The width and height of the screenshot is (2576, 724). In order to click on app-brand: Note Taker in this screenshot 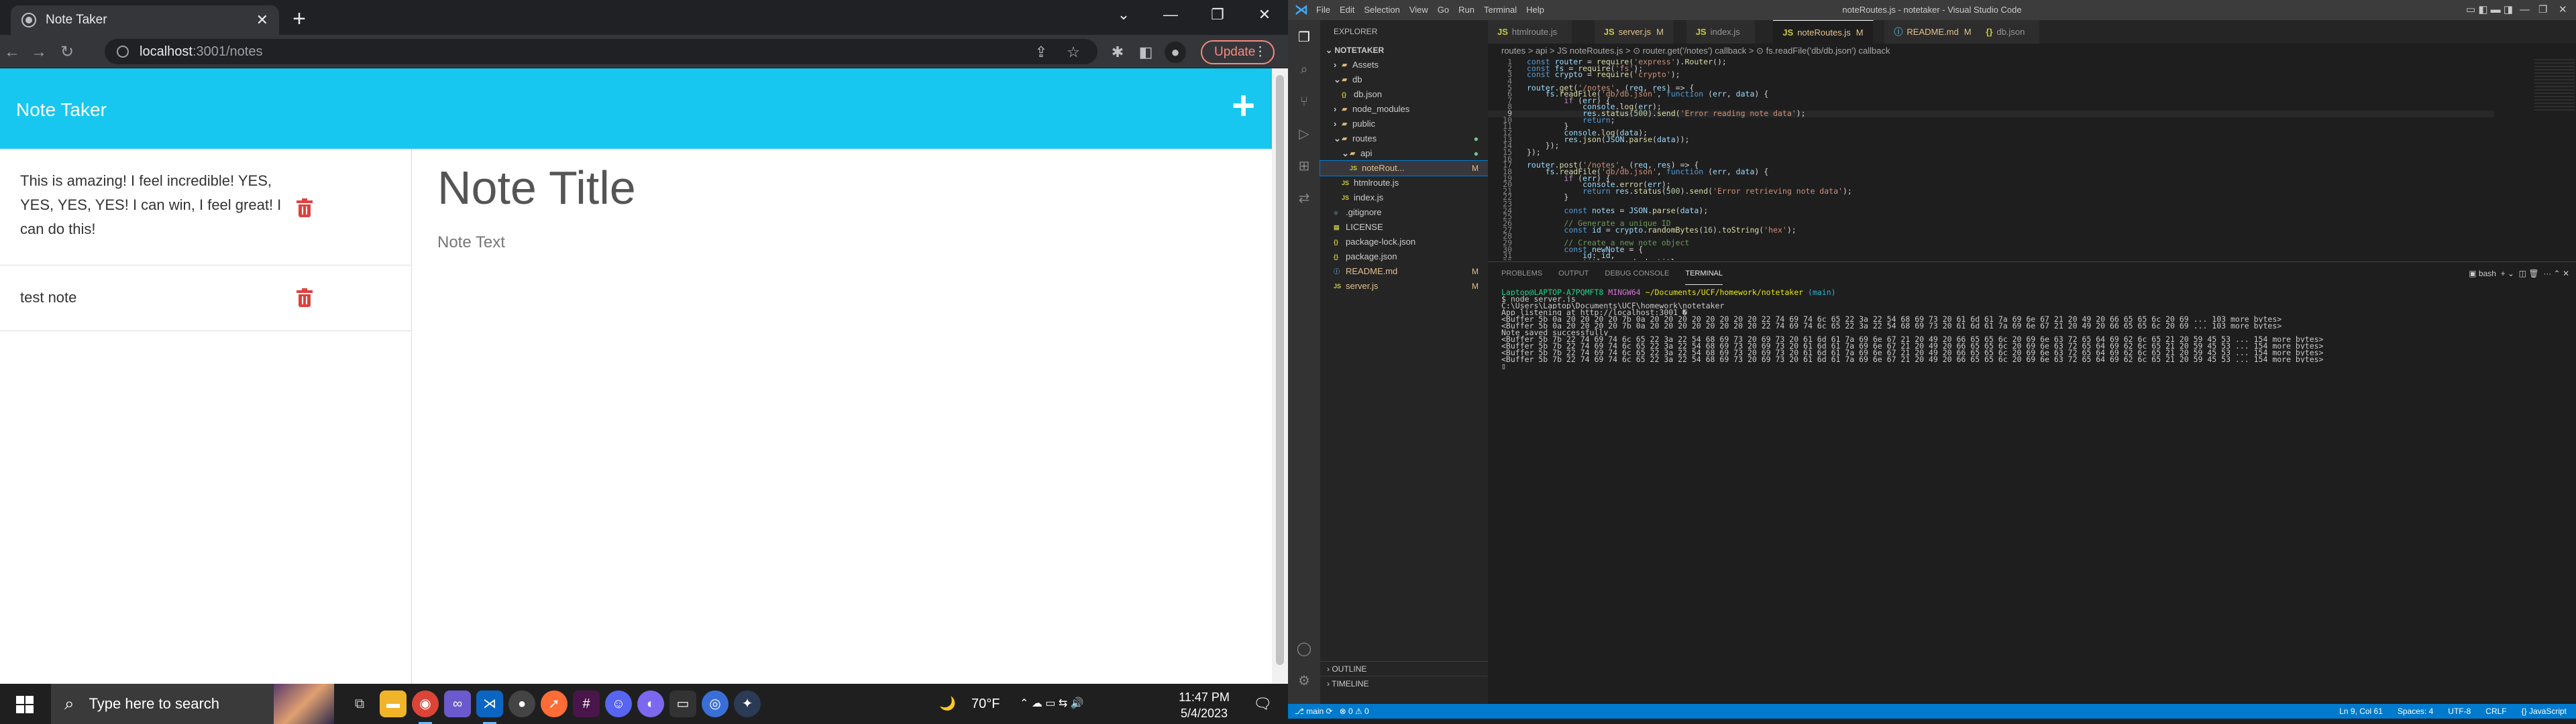, I will do `click(61, 110)`.